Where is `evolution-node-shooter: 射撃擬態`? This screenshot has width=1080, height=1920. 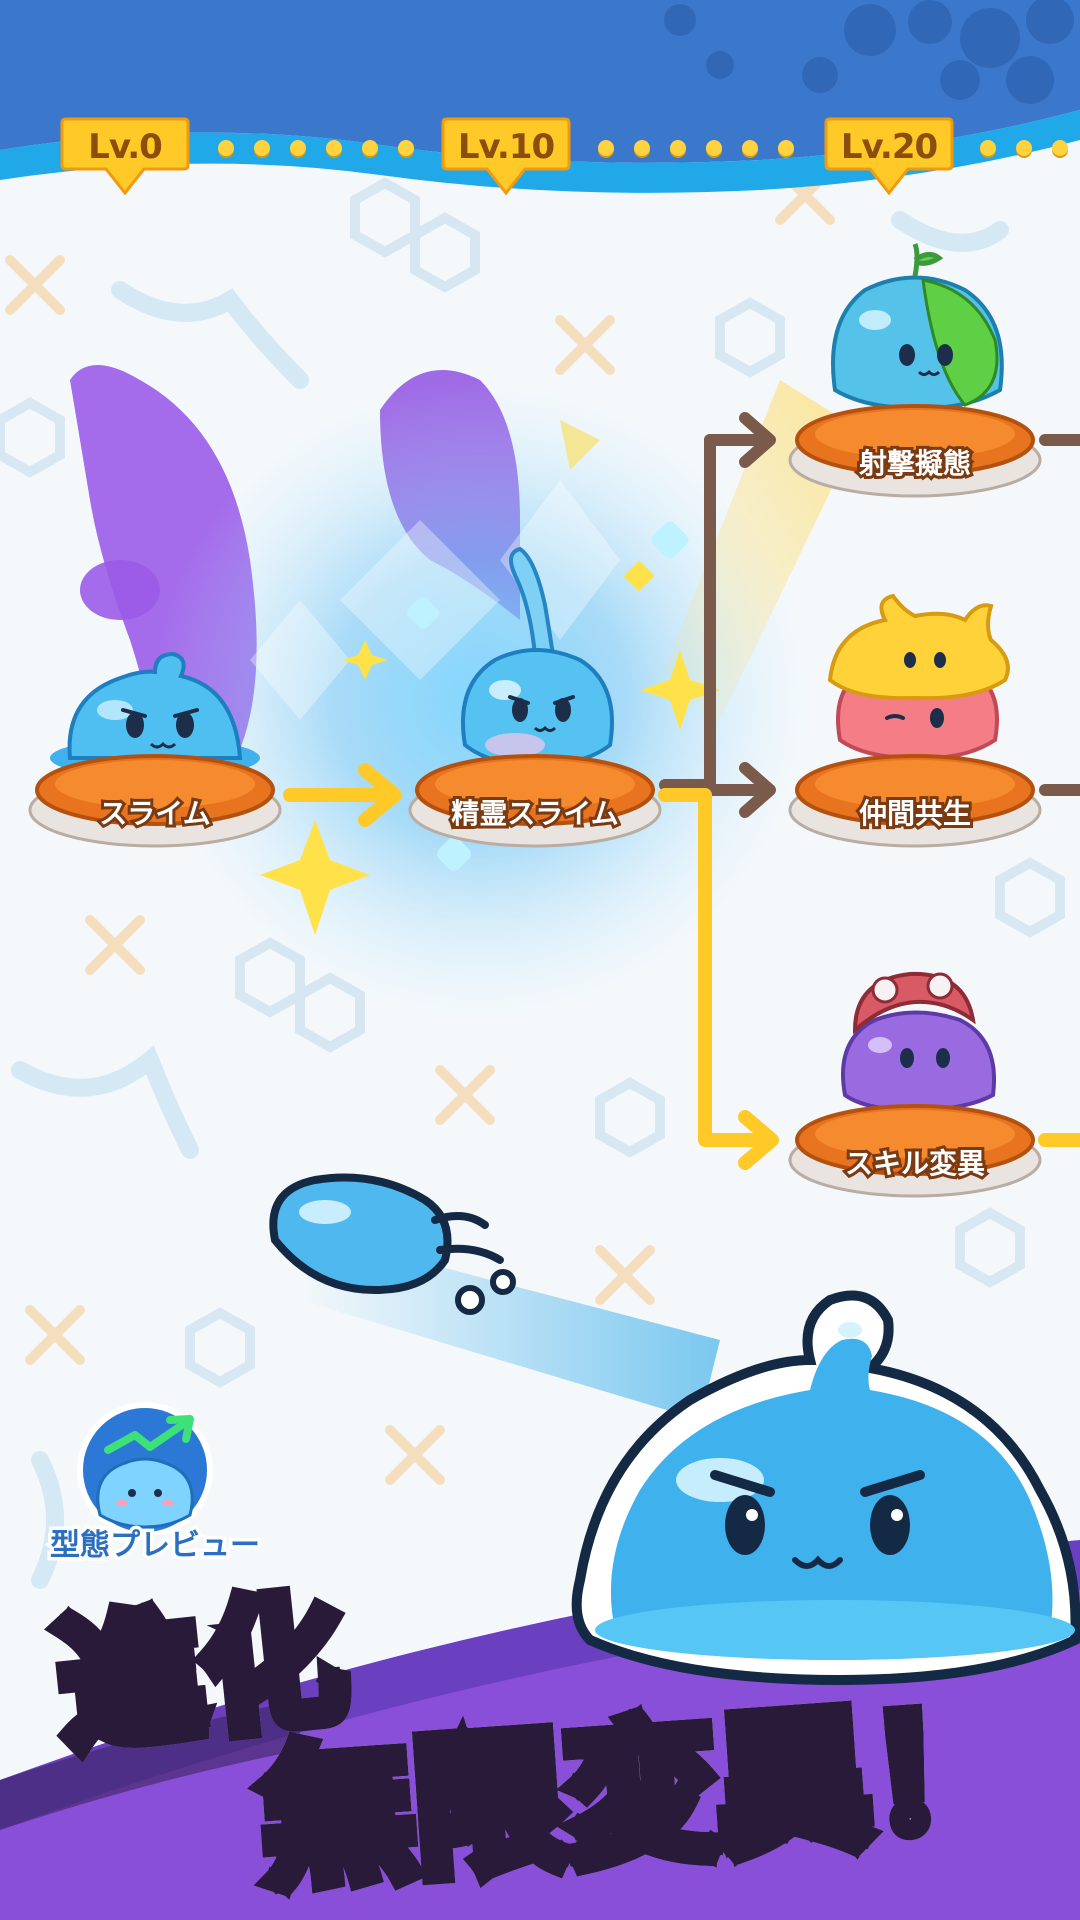 evolution-node-shooter: 射撃擬態 is located at coordinates (915, 370).